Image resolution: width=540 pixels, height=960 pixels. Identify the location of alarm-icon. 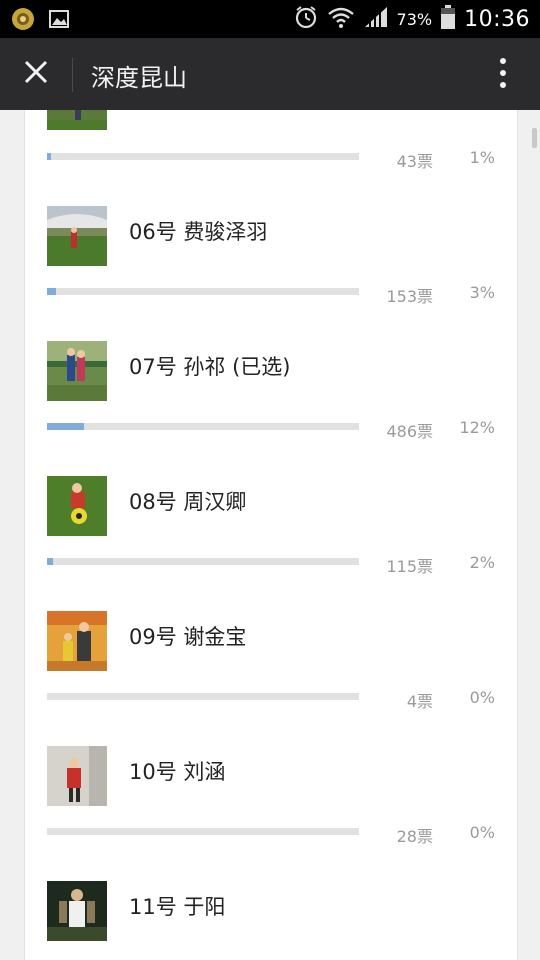
(306, 19).